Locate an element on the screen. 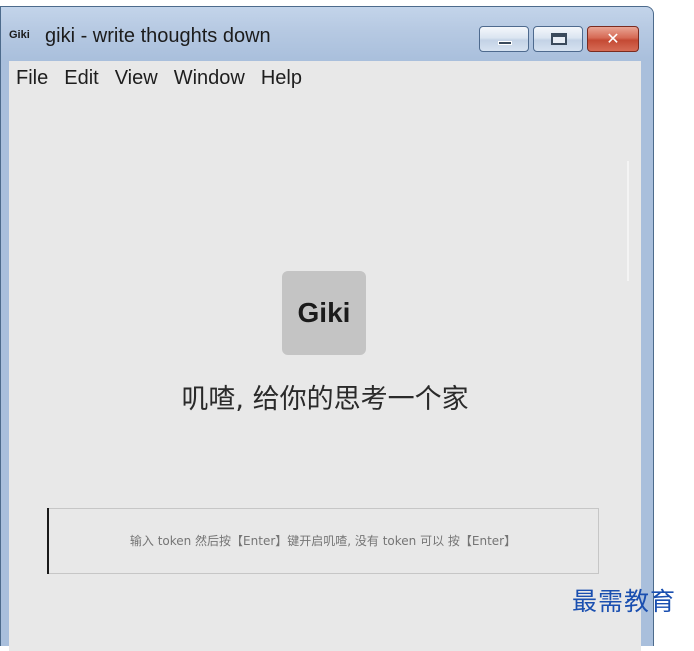 The image size is (694, 651). input-left-edge is located at coordinates (48, 541).